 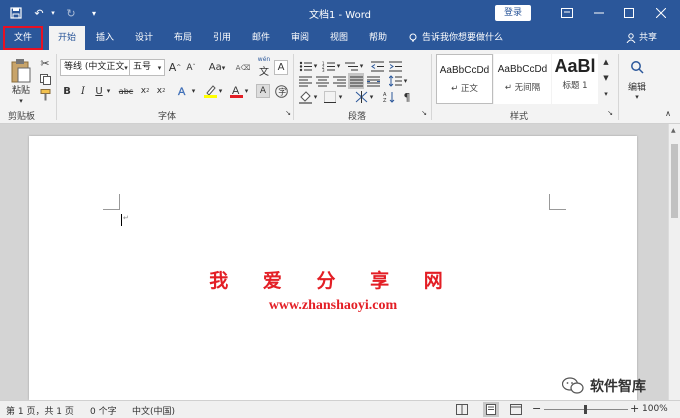 I want to click on tell-me-search: 告诉我你想要做什么, so click(x=455, y=38).